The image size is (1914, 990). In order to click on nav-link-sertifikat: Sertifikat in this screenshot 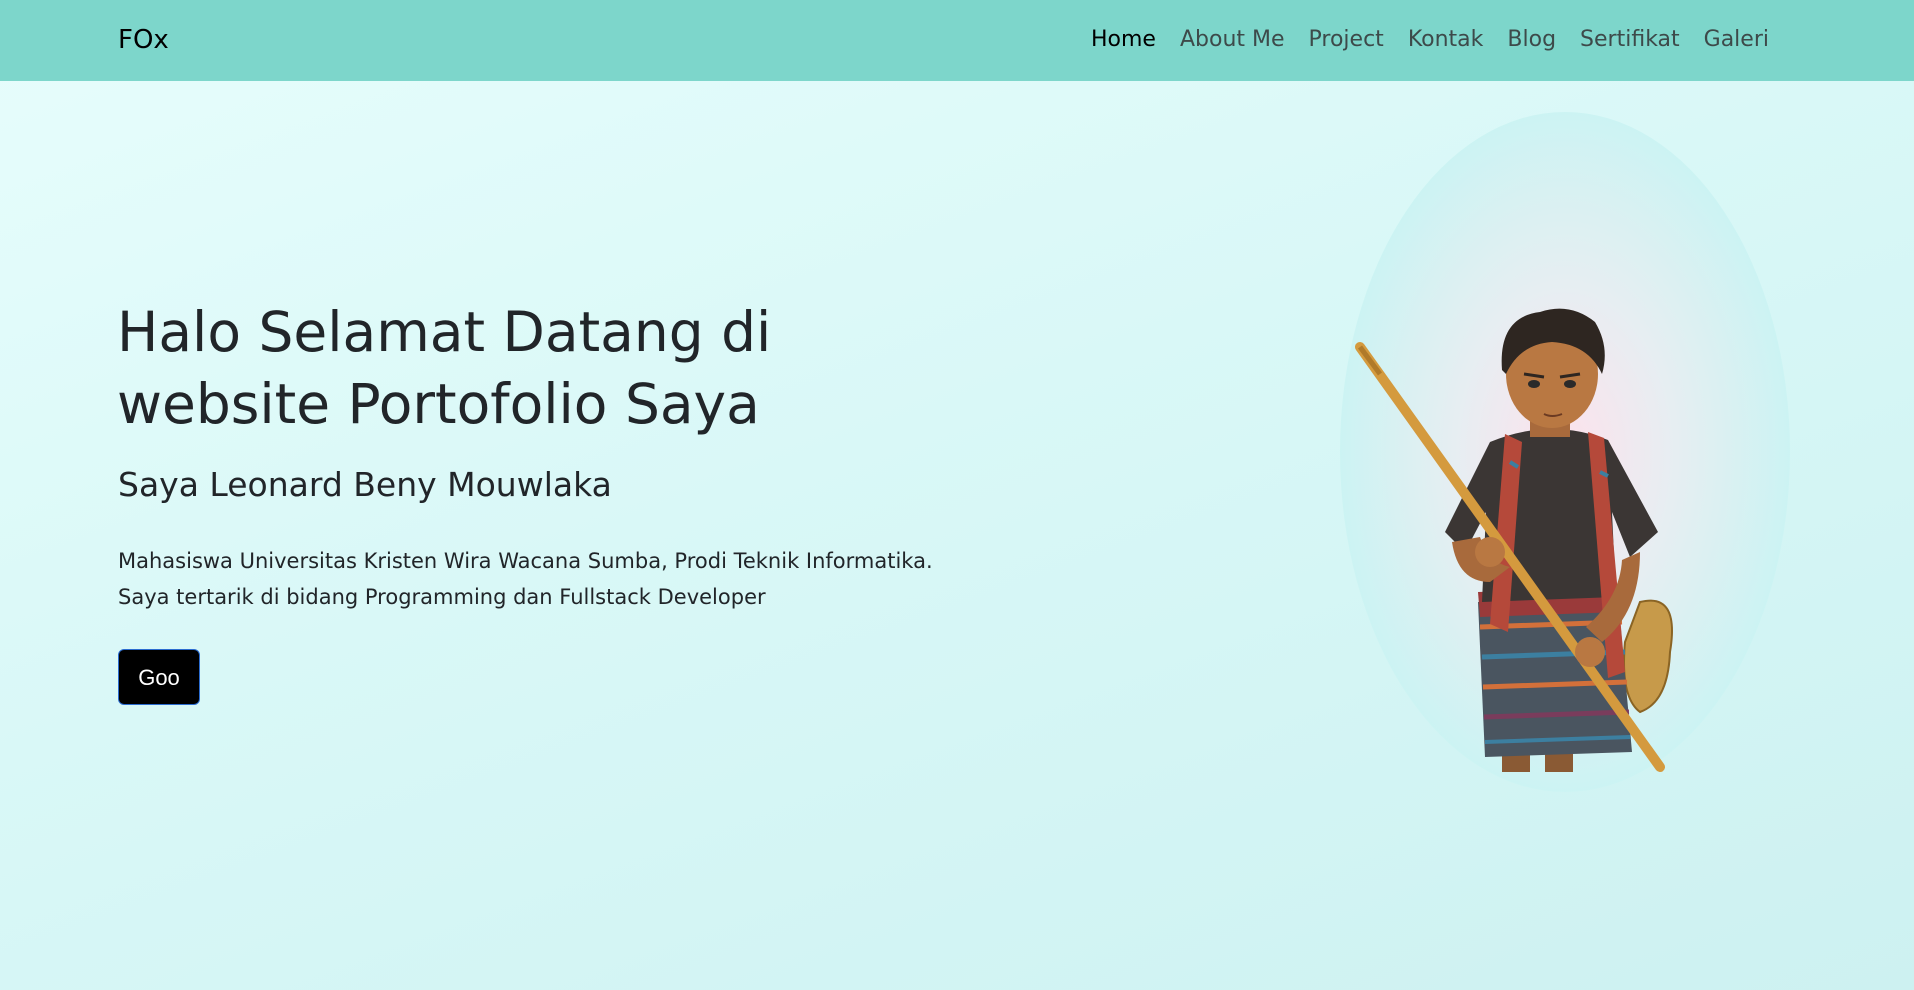, I will do `click(1630, 40)`.